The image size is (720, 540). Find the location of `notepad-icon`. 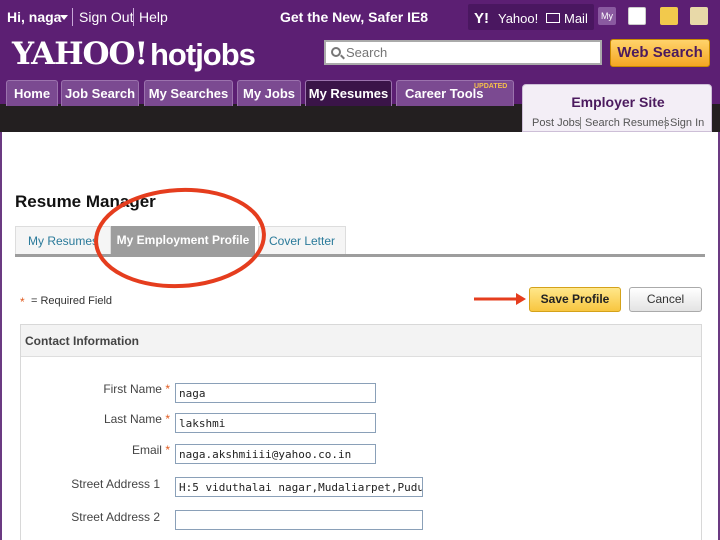

notepad-icon is located at coordinates (669, 16).